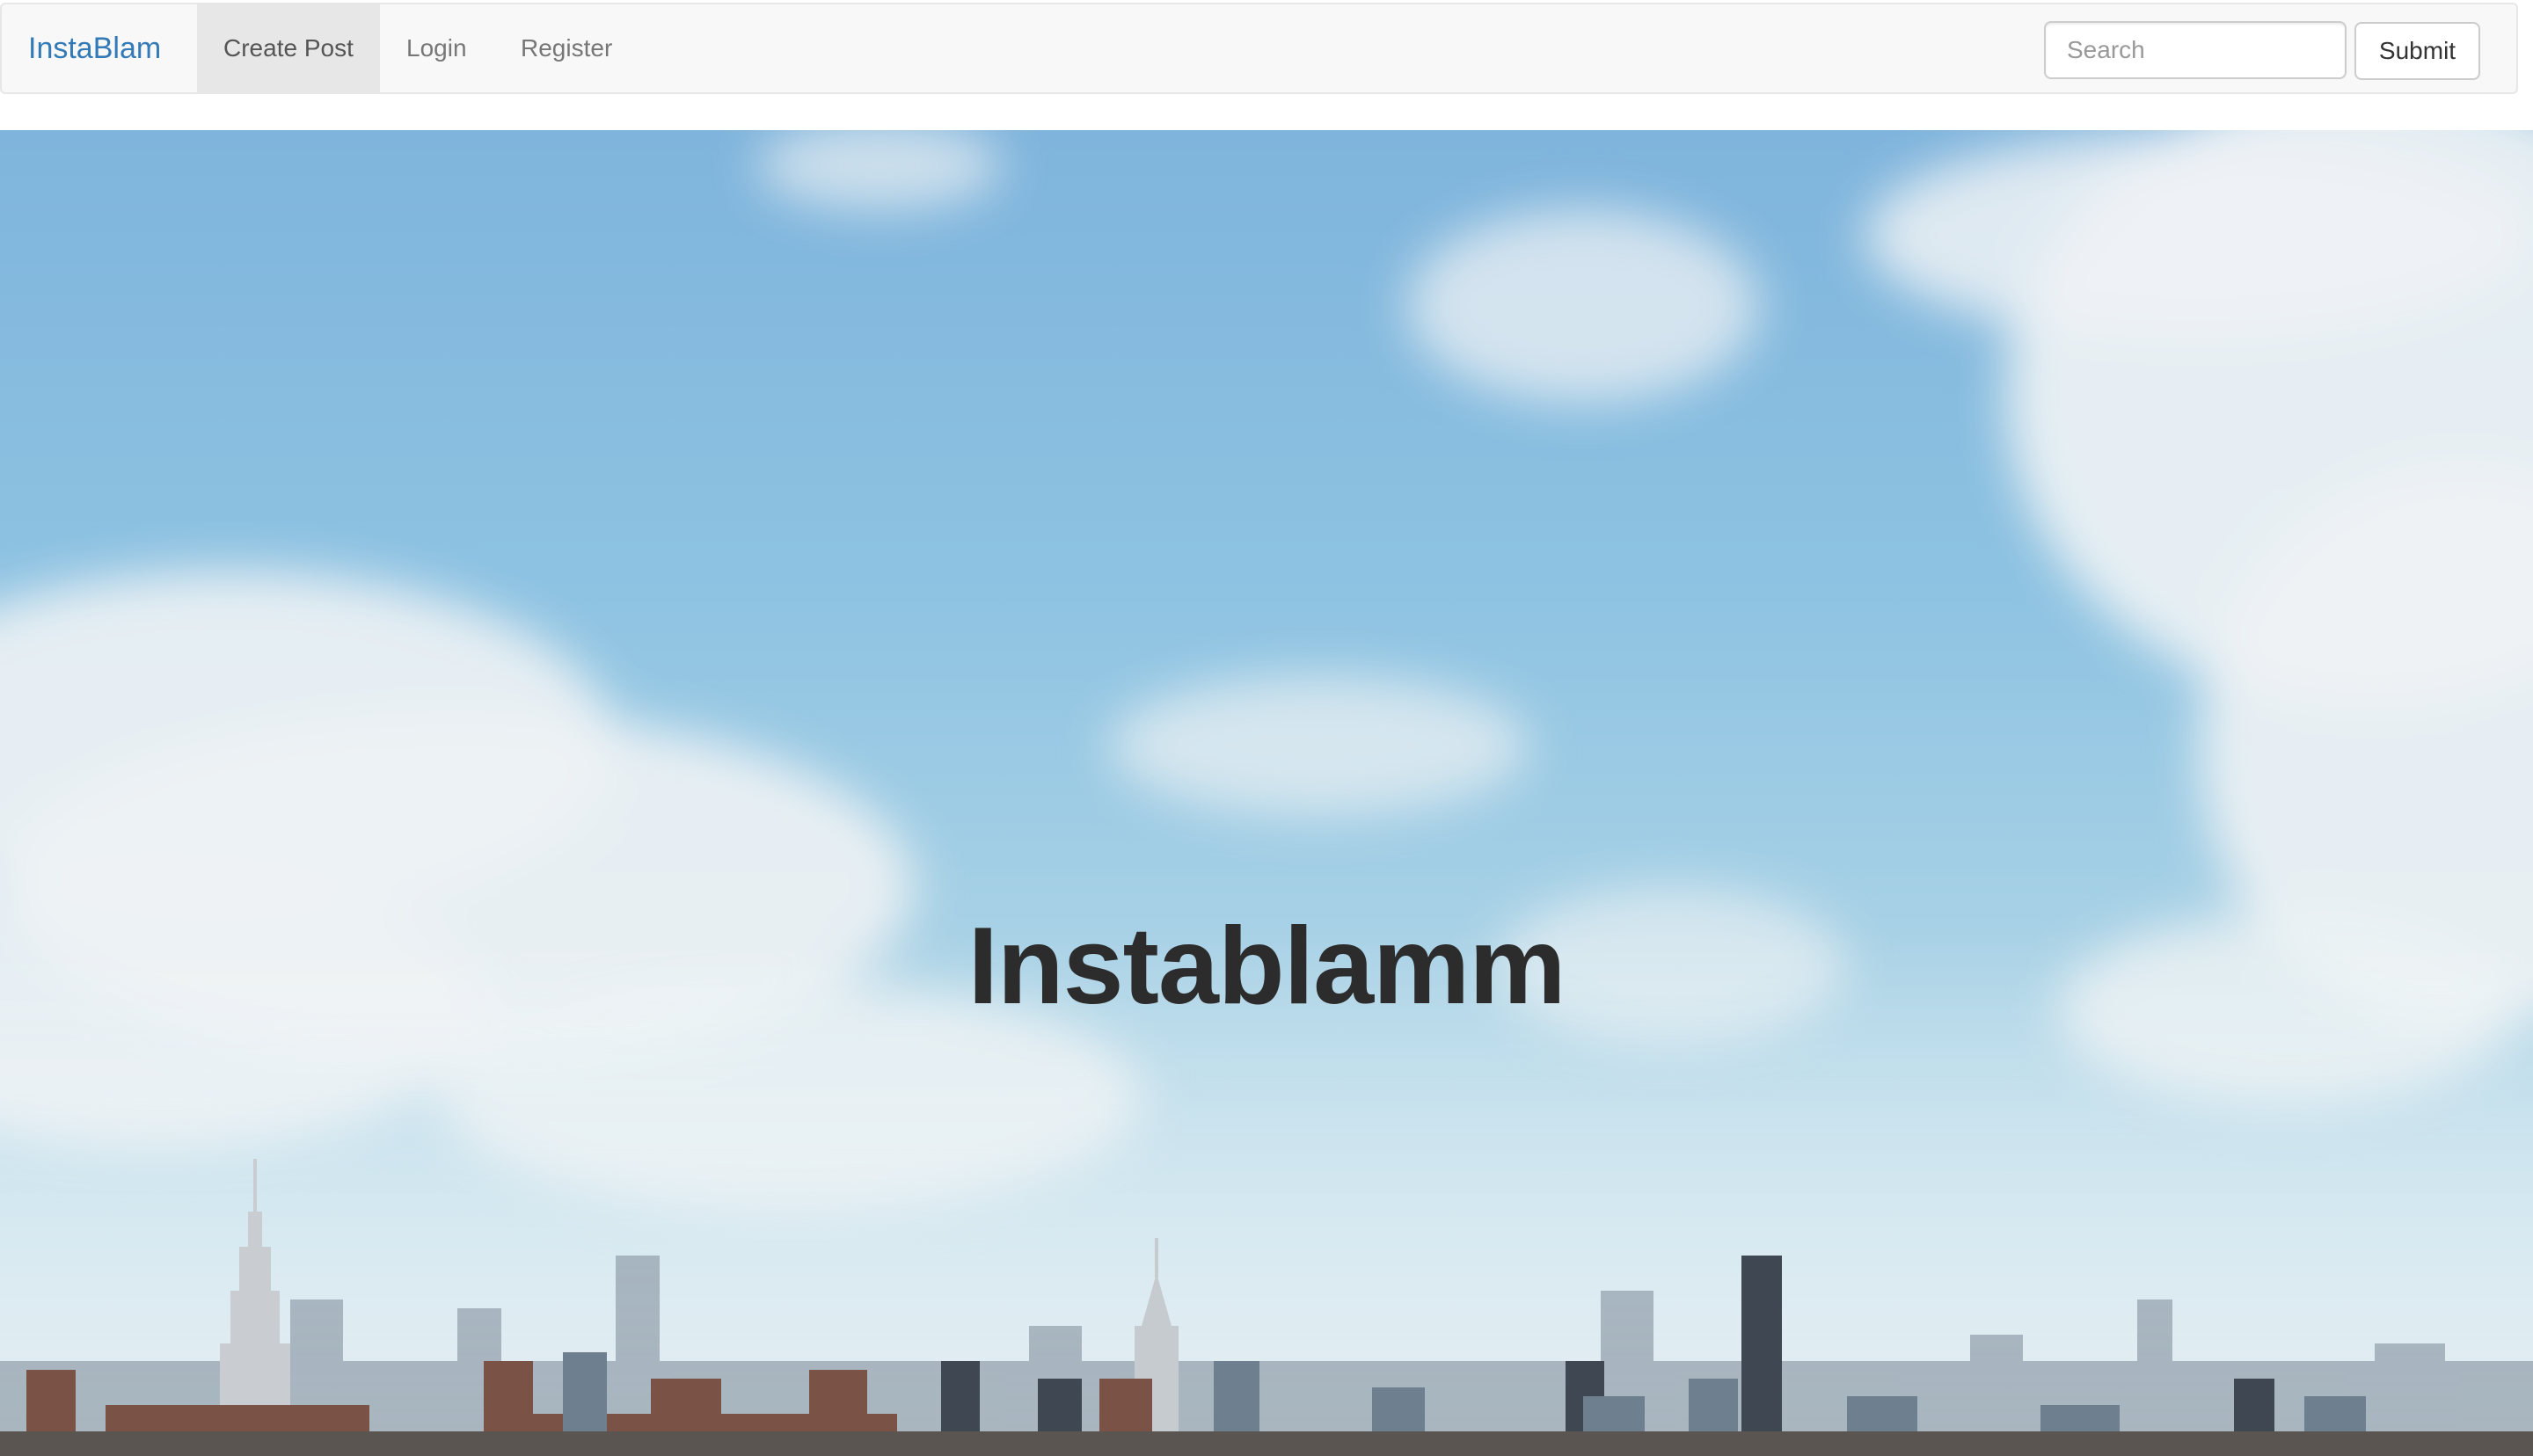 This screenshot has height=1456, width=2533. What do you see at coordinates (2417, 51) in the screenshot?
I see `submit-button: Submit` at bounding box center [2417, 51].